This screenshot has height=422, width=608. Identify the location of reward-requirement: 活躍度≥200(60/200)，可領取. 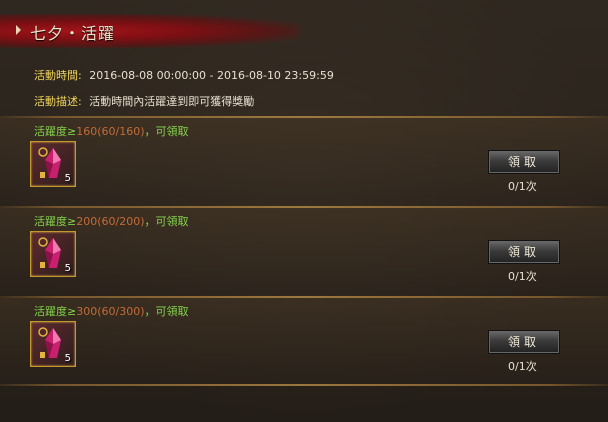
(111, 221).